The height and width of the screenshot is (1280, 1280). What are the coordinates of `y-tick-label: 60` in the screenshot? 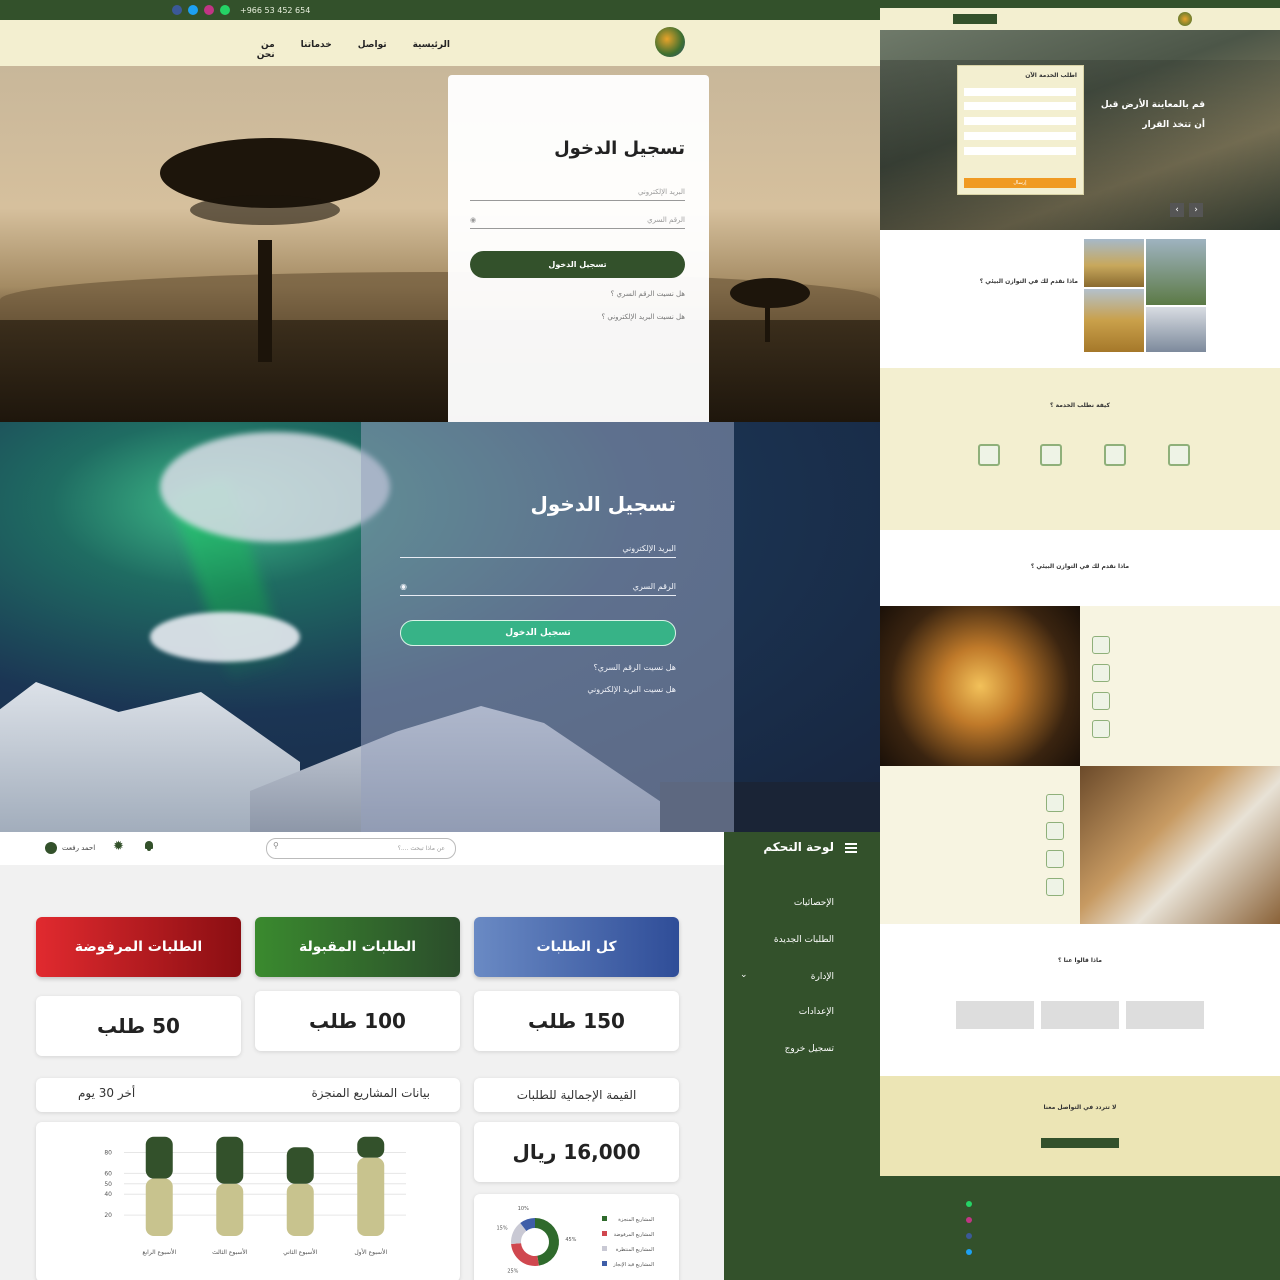 It's located at (108, 1173).